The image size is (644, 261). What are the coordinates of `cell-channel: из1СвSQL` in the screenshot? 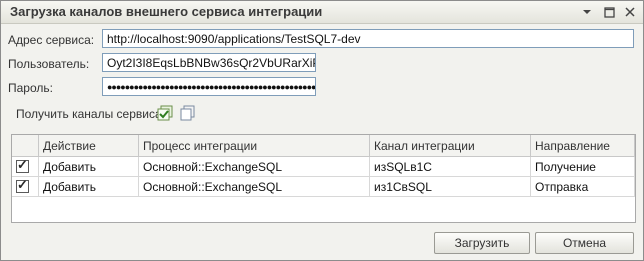 It's located at (450, 186).